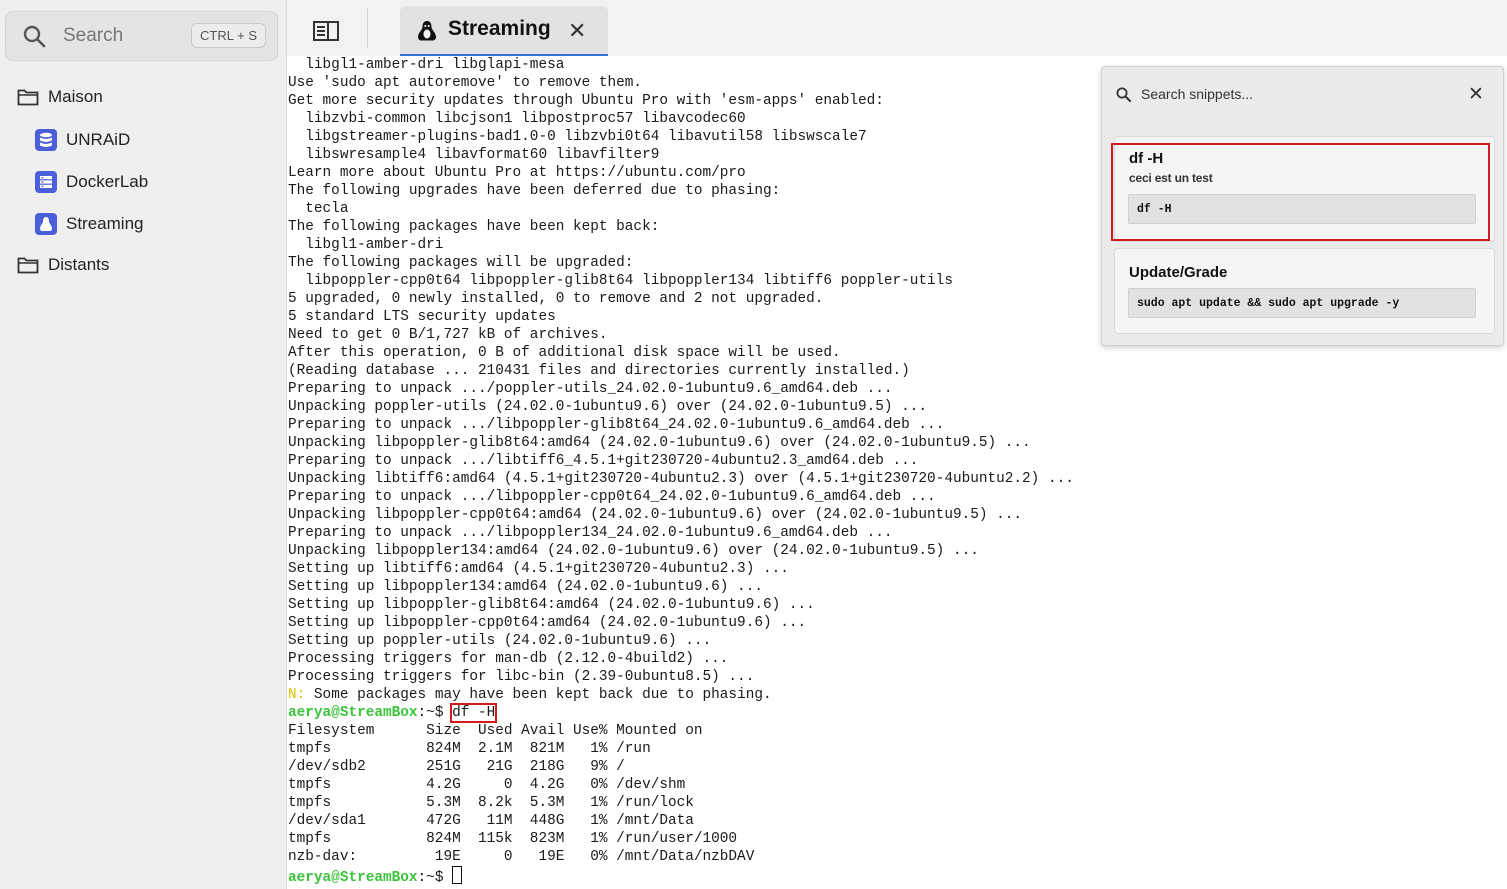 This screenshot has height=889, width=1507. I want to click on search-shortcut-badge: CTRL + S, so click(228, 35).